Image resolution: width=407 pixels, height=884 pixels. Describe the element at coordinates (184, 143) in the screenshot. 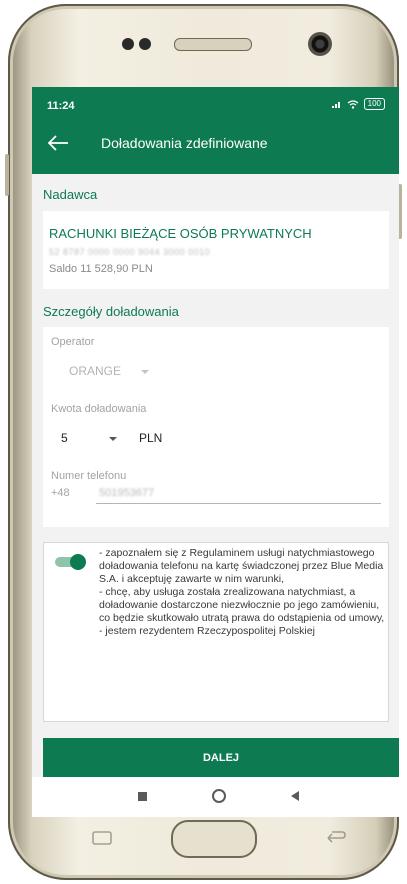

I see `page-title: Doładowania zdefiniowane` at that location.